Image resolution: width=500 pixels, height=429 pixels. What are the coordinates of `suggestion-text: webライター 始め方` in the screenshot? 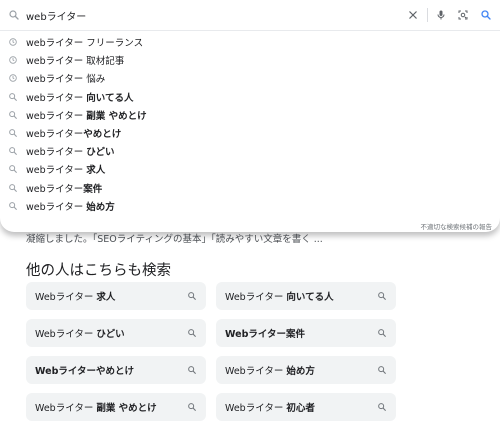 It's located at (70, 206).